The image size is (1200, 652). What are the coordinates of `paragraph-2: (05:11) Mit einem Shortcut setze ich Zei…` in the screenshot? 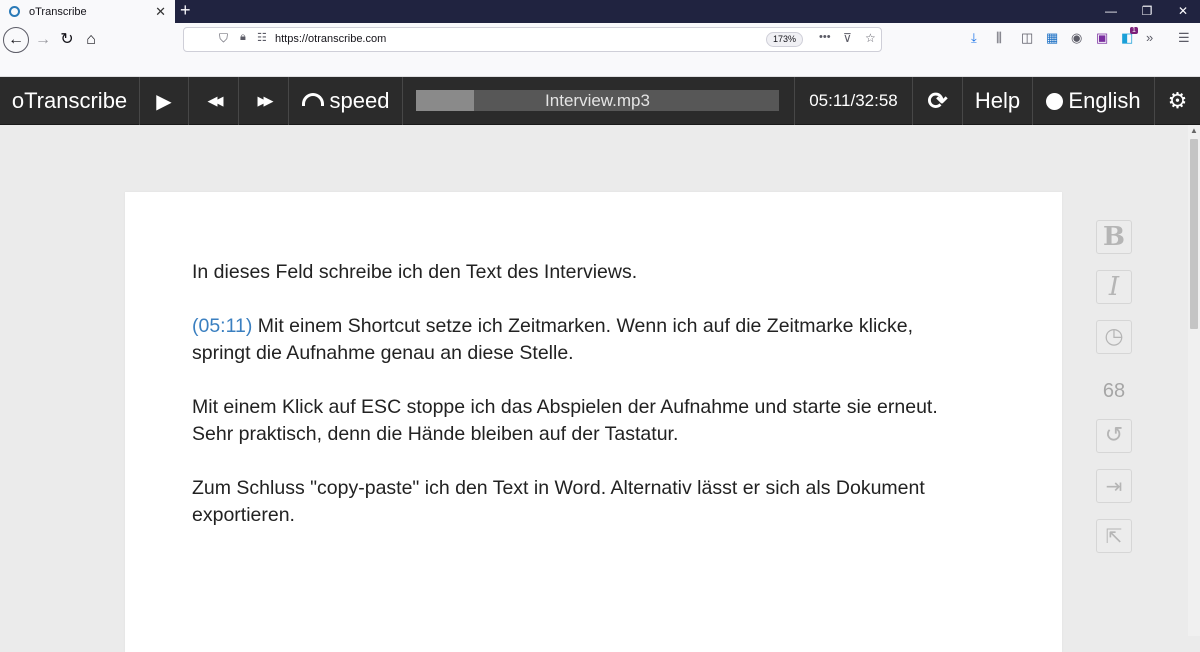 It's located at (592, 340).